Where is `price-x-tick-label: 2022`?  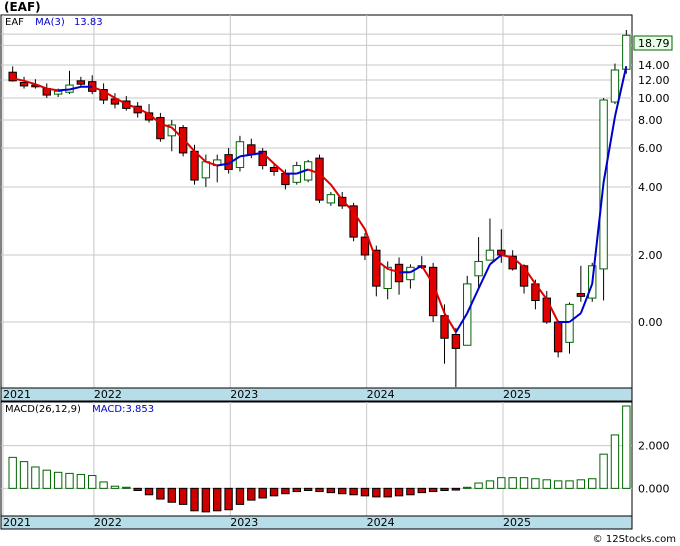
price-x-tick-label: 2022 is located at coordinates (108, 394).